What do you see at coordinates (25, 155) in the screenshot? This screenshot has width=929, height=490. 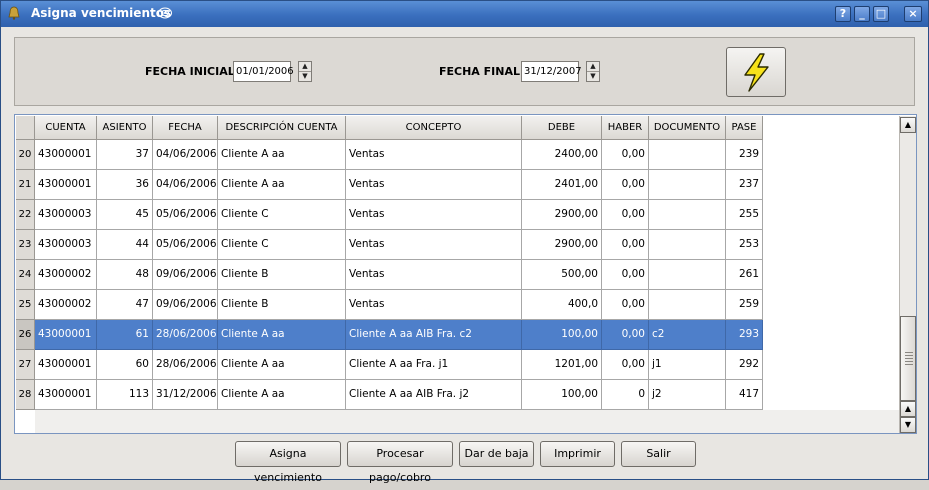 I see `row-number: 20` at bounding box center [25, 155].